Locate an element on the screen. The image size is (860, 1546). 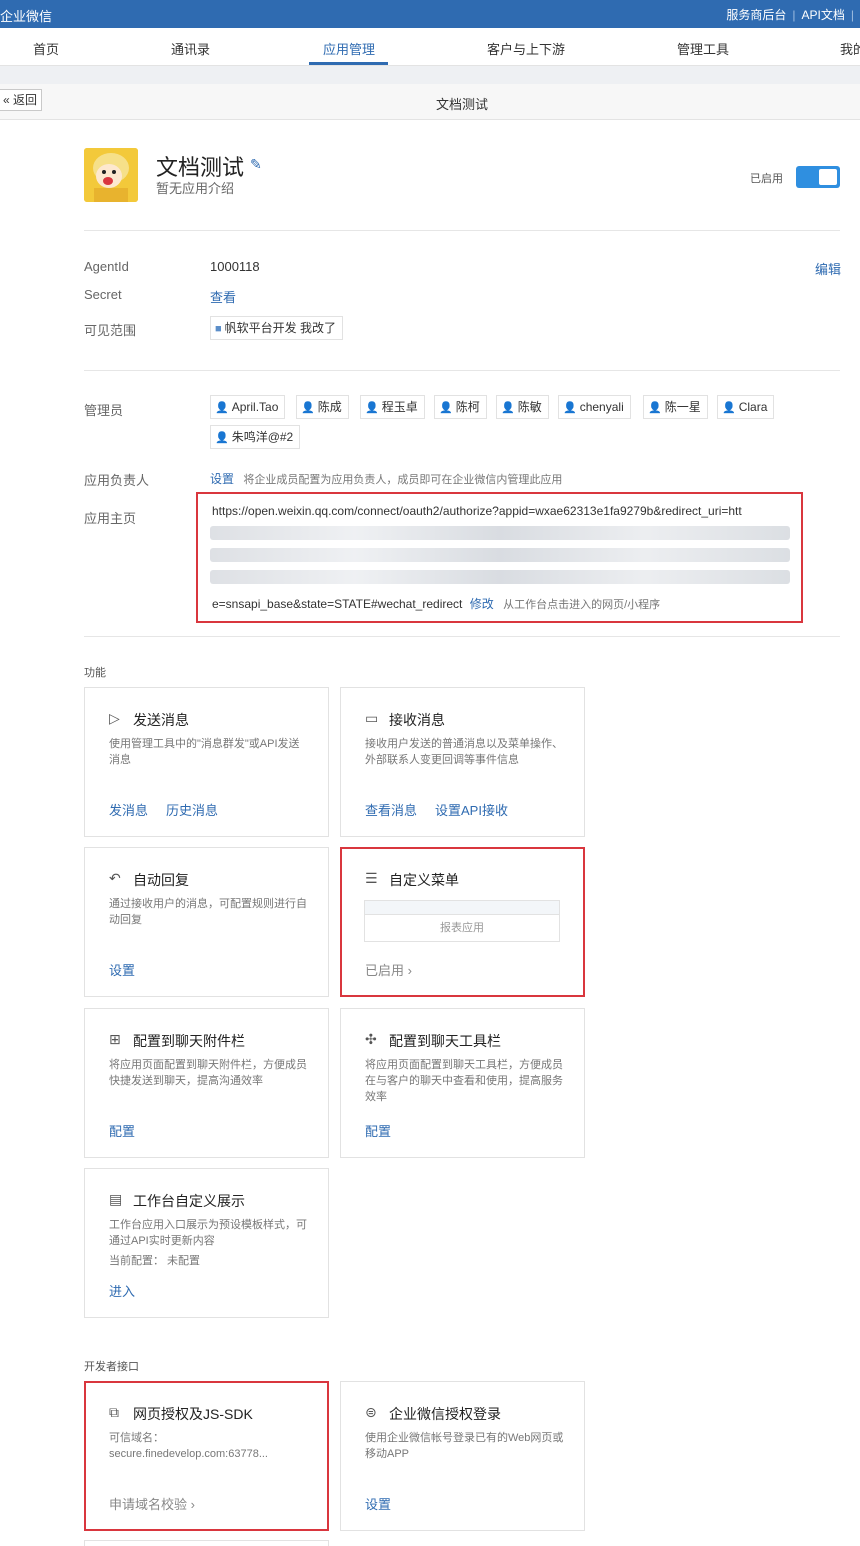
card-title: 接收消息 is located at coordinates (417, 720).